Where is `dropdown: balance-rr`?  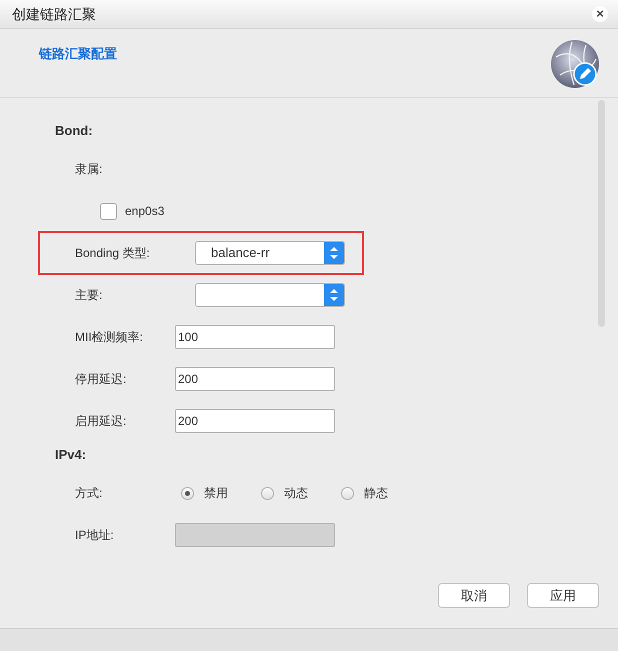 dropdown: balance-rr is located at coordinates (270, 253).